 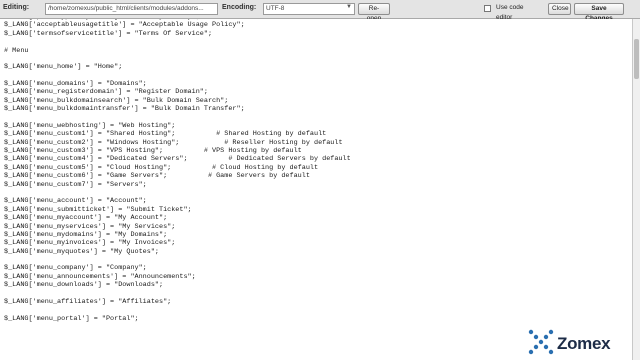 I want to click on code-line: # Menu, so click(x=16, y=50).